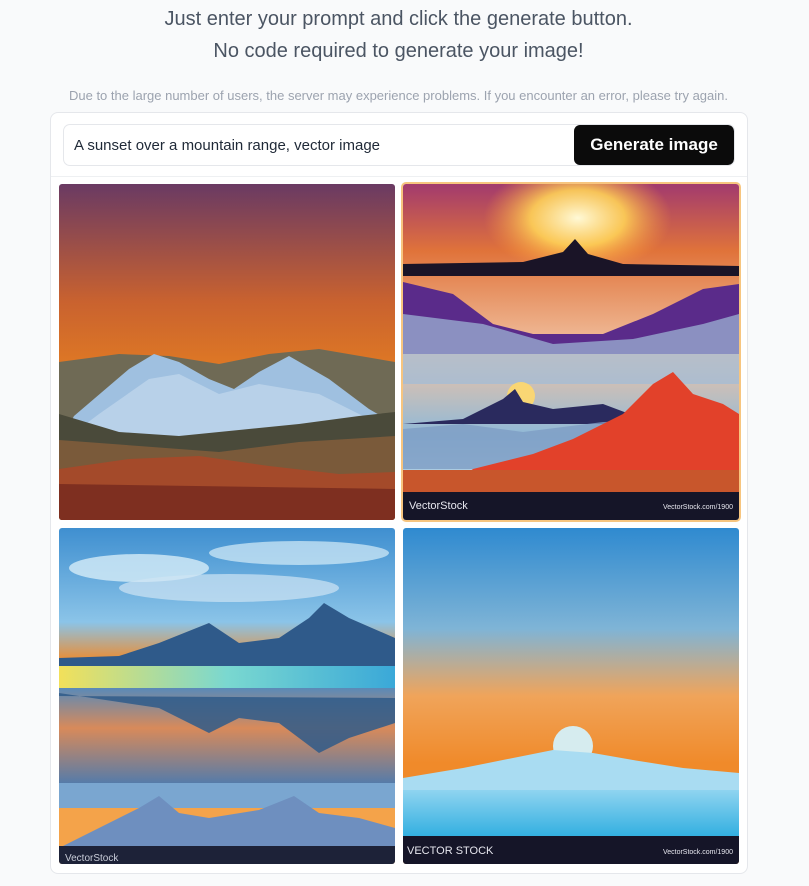 Image resolution: width=809 pixels, height=886 pixels. I want to click on prompt-bar: Generate image, so click(399, 145).